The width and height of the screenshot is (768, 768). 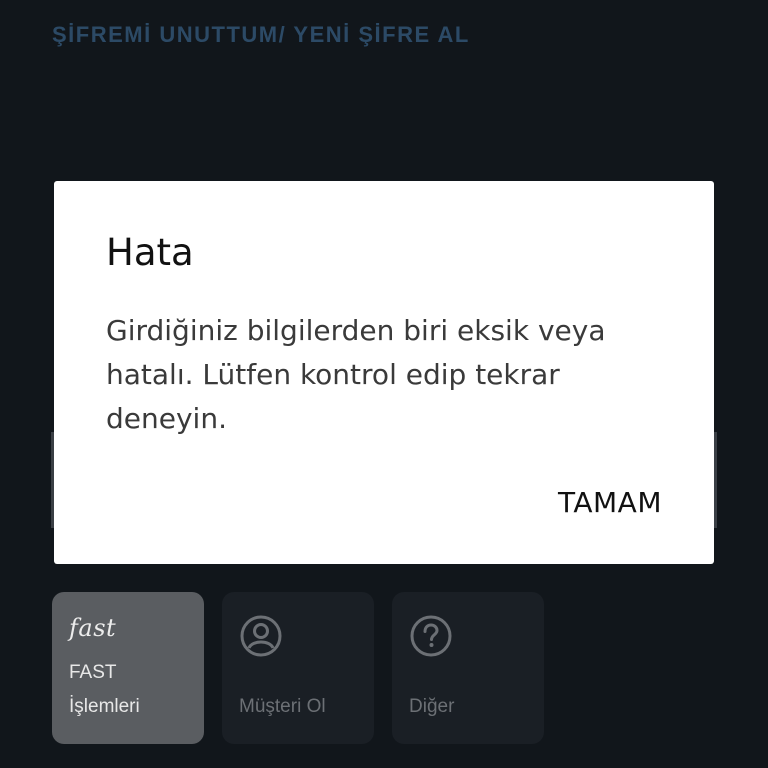 What do you see at coordinates (150, 252) in the screenshot?
I see `dialog-title: Hata` at bounding box center [150, 252].